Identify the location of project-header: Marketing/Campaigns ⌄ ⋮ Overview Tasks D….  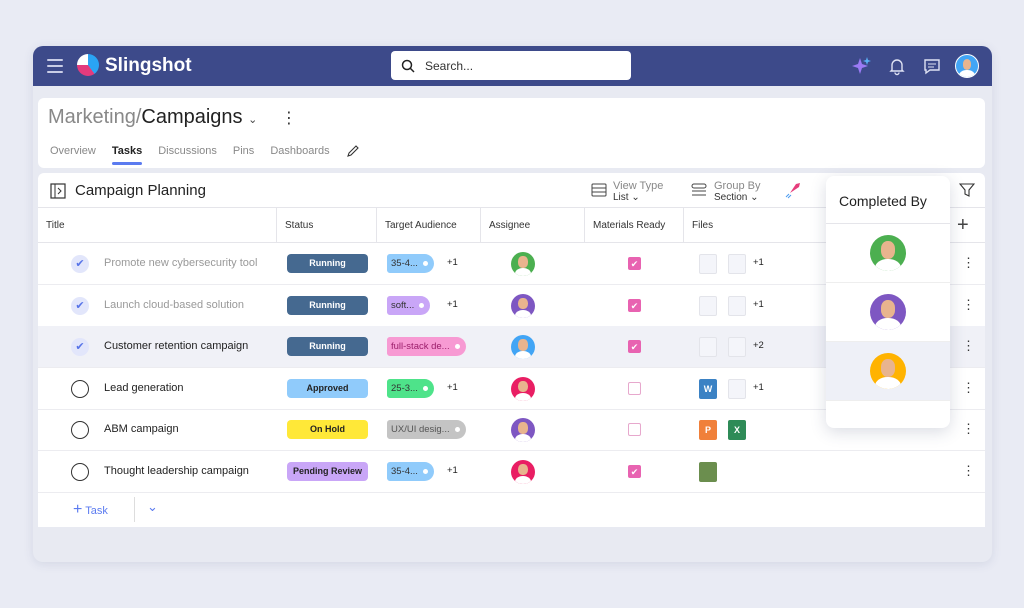
(511, 133).